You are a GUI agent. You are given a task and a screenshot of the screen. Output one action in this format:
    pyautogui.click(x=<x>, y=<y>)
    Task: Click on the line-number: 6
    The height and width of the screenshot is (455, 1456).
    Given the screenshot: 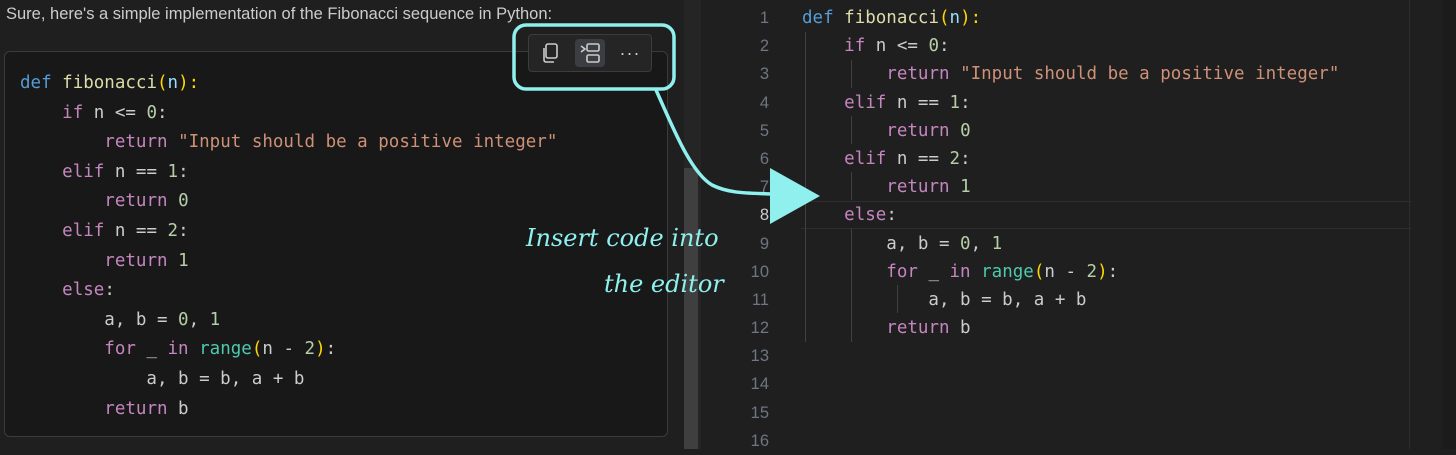 What is the action you would take?
    pyautogui.click(x=764, y=158)
    